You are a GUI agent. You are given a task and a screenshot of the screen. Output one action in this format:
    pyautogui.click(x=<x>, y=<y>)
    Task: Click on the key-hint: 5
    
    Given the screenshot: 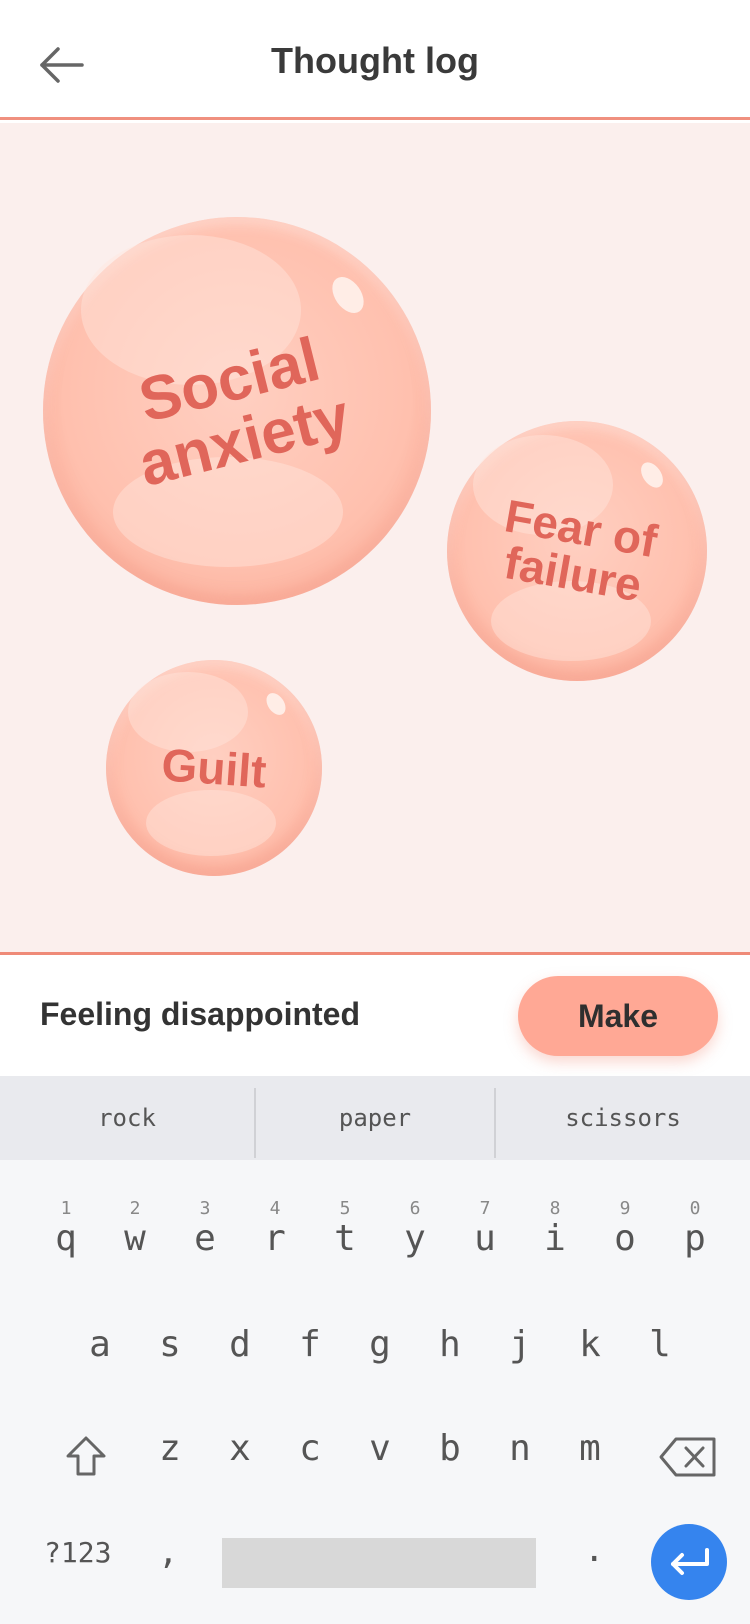 What is the action you would take?
    pyautogui.click(x=345, y=1208)
    